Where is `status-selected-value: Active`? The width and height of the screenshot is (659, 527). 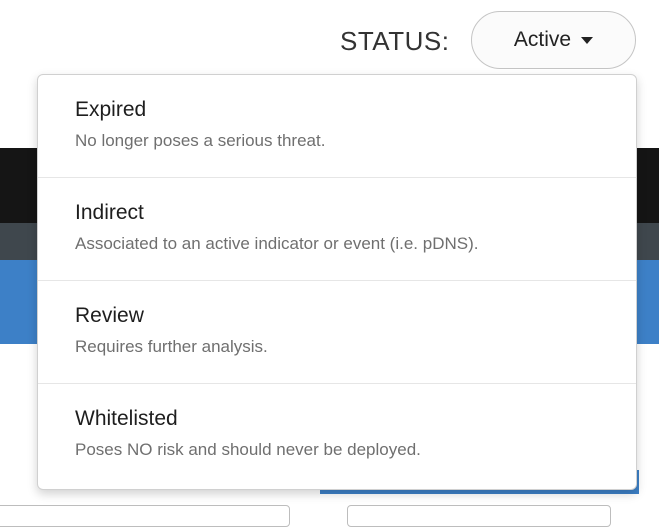
status-selected-value: Active is located at coordinates (542, 39).